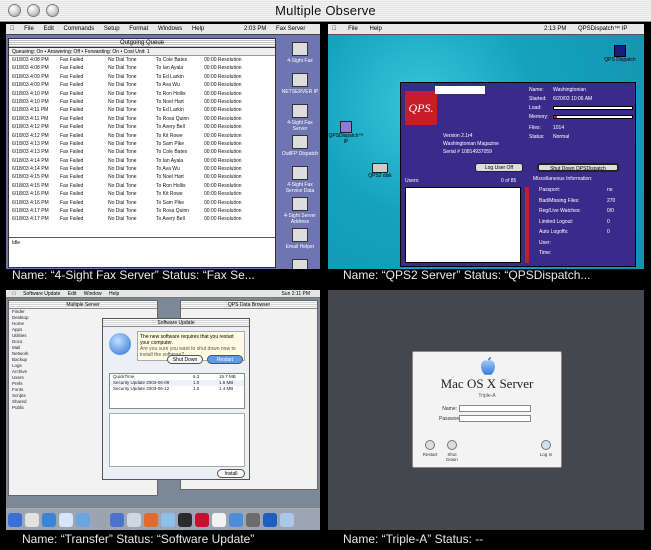 The image size is (651, 550). What do you see at coordinates (430, 445) in the screenshot?
I see `restart-button` at bounding box center [430, 445].